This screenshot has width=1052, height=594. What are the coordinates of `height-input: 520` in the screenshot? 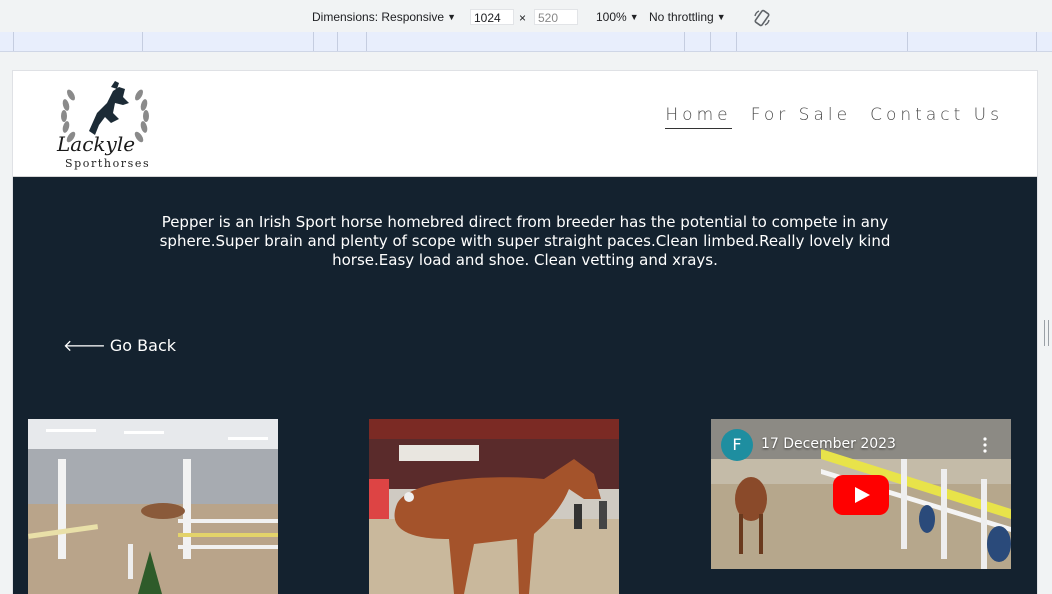 It's located at (556, 17).